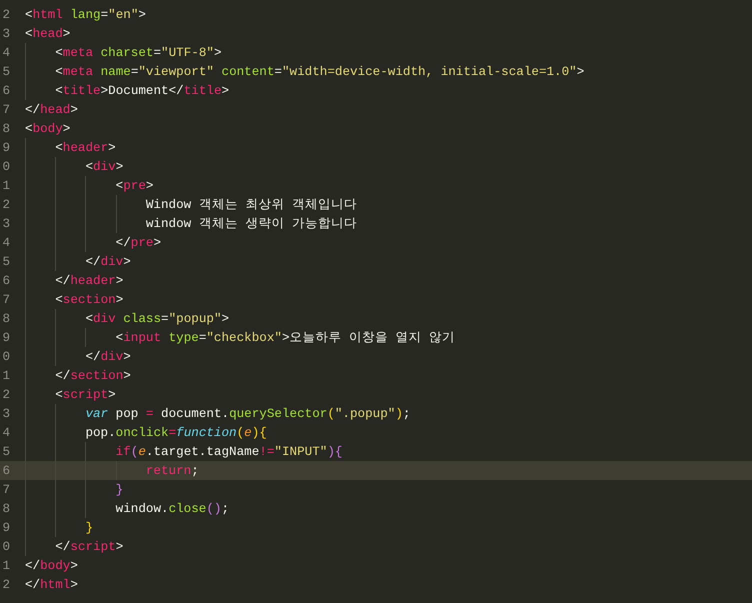 This screenshot has height=603, width=752. I want to click on code-line: <script>, so click(85, 395).